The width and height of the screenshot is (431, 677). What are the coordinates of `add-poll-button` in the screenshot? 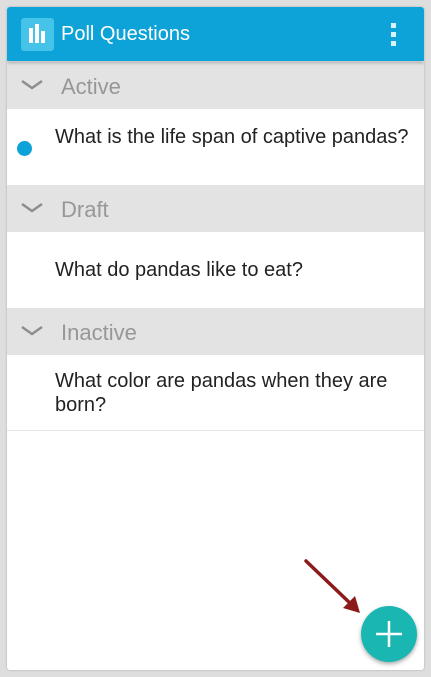 It's located at (389, 634).